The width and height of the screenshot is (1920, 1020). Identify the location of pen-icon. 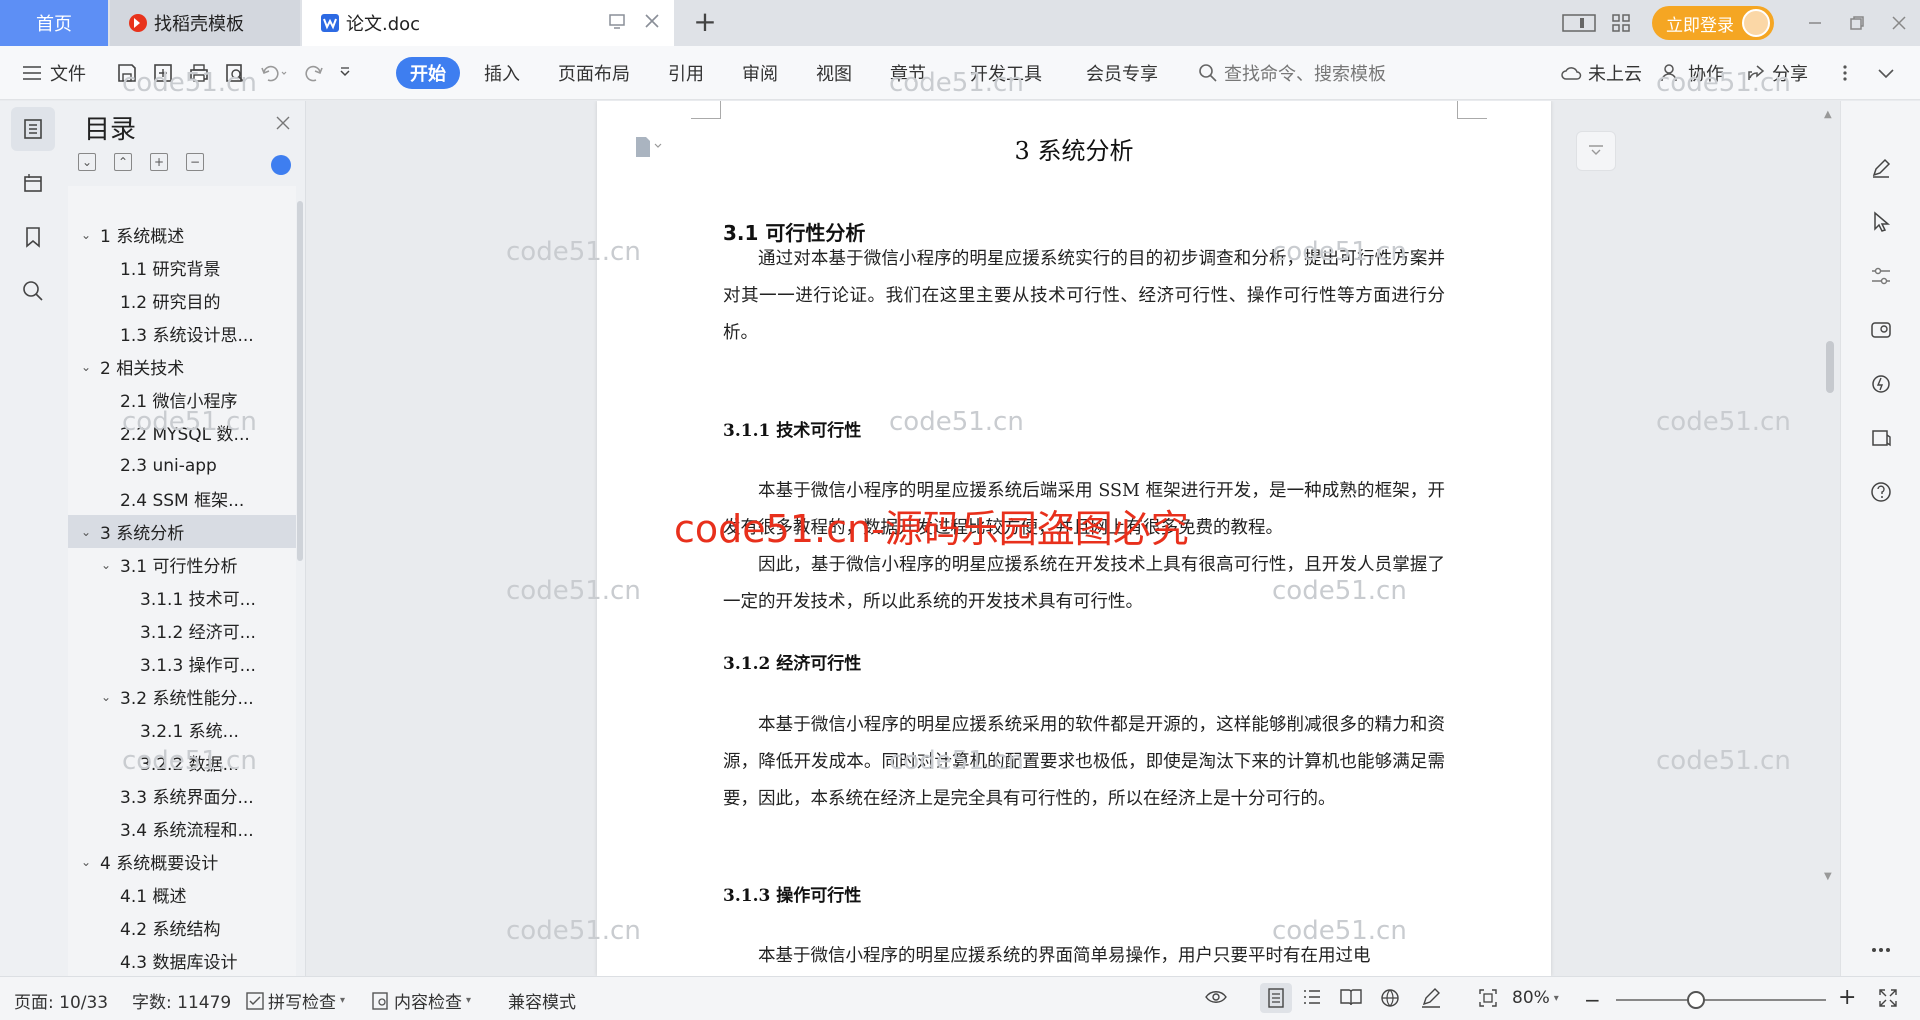
(1881, 168).